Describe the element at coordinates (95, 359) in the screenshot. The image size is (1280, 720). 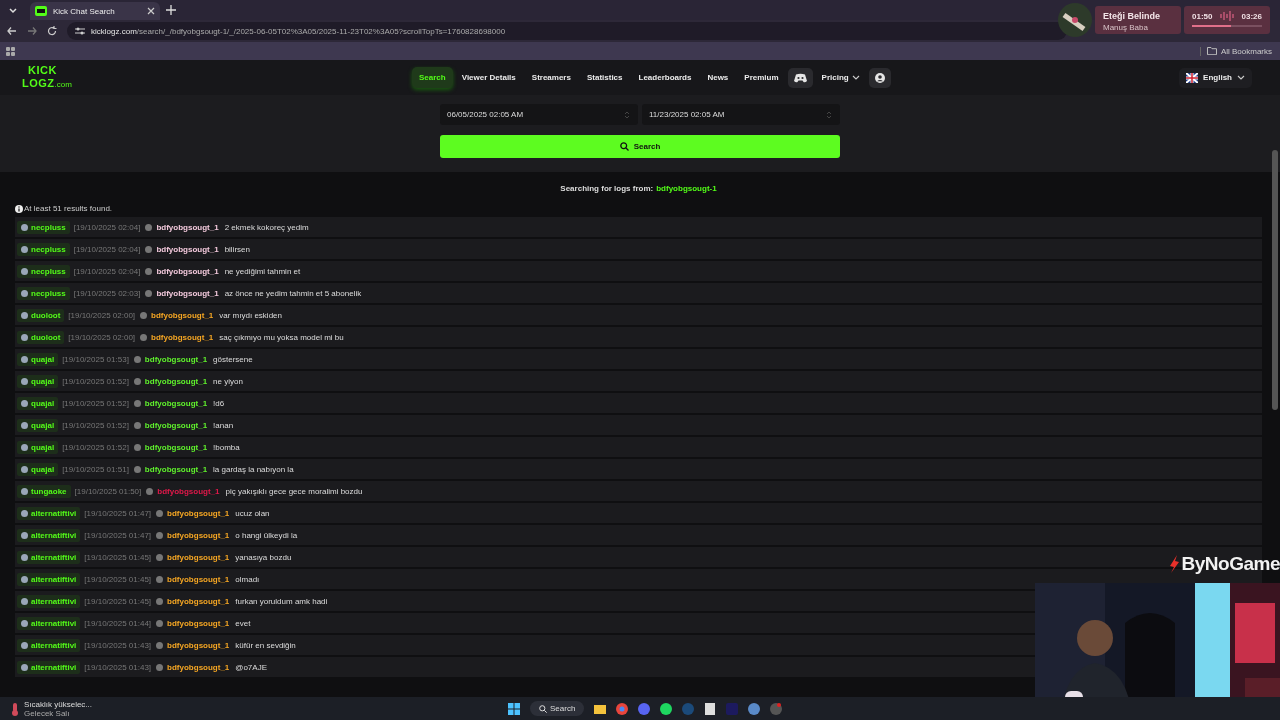
I see `timestamp: [19/10/2025 01:53]` at that location.